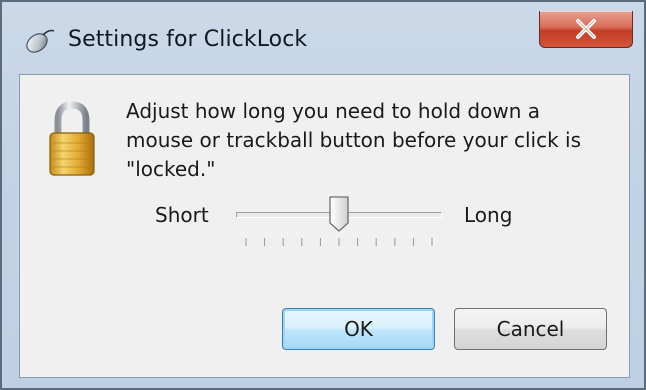  I want to click on close-button, so click(586, 29).